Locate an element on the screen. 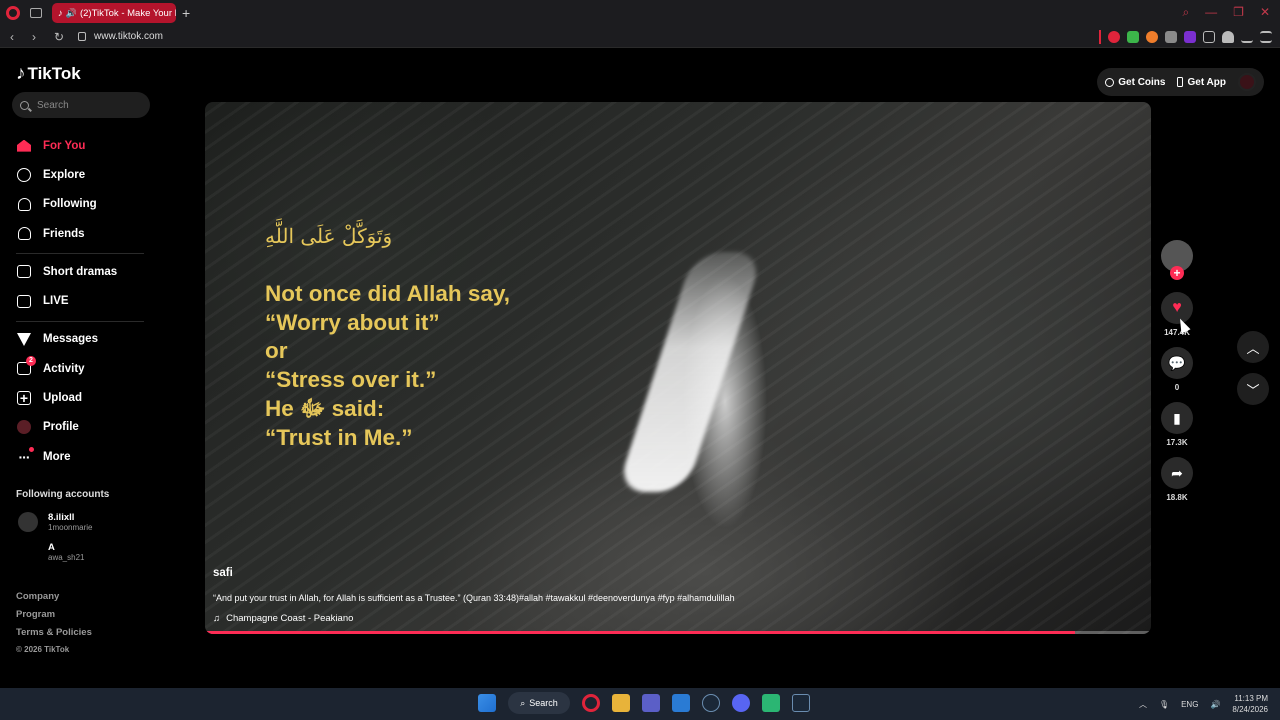 The height and width of the screenshot is (720, 1280). save-count: 17.3K is located at coordinates (1177, 442).